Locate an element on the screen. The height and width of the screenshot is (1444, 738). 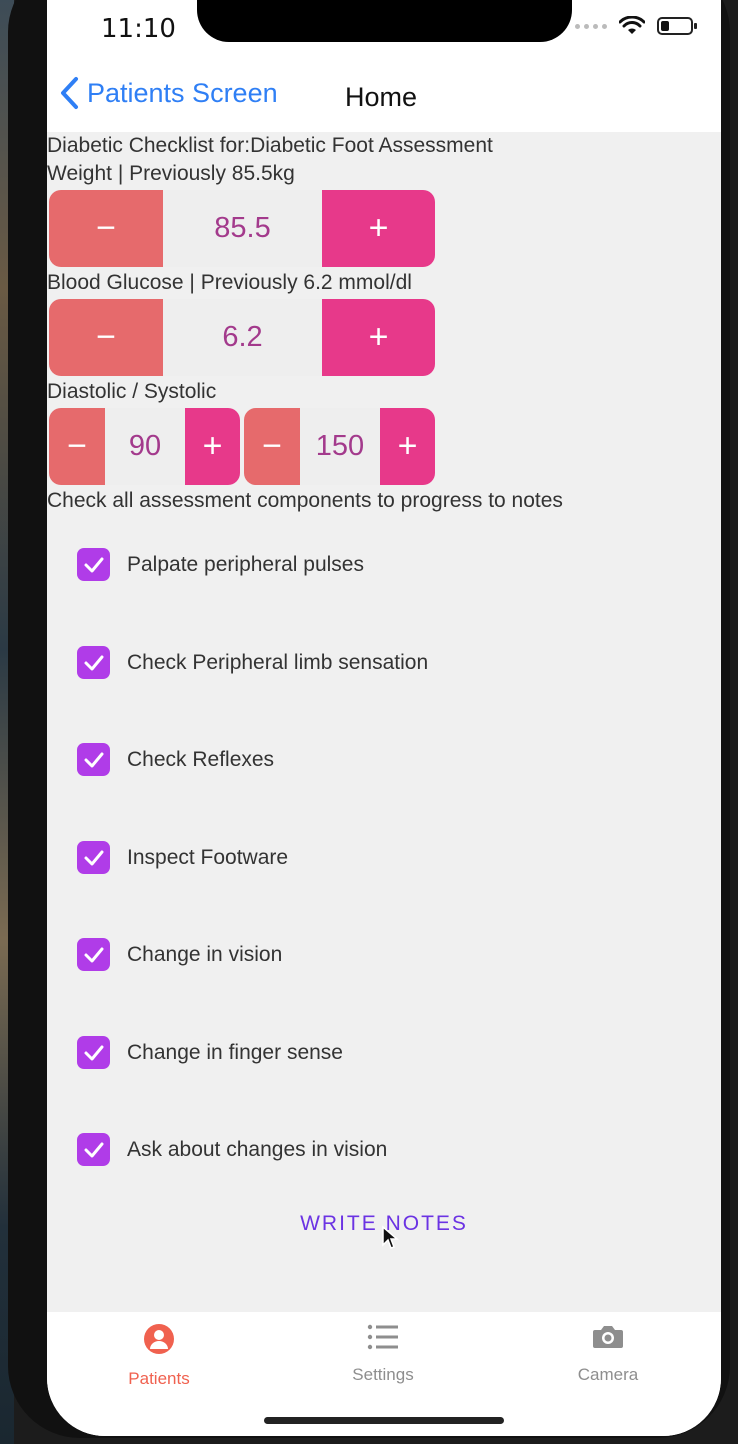
diastolic-value: 90 is located at coordinates (145, 446).